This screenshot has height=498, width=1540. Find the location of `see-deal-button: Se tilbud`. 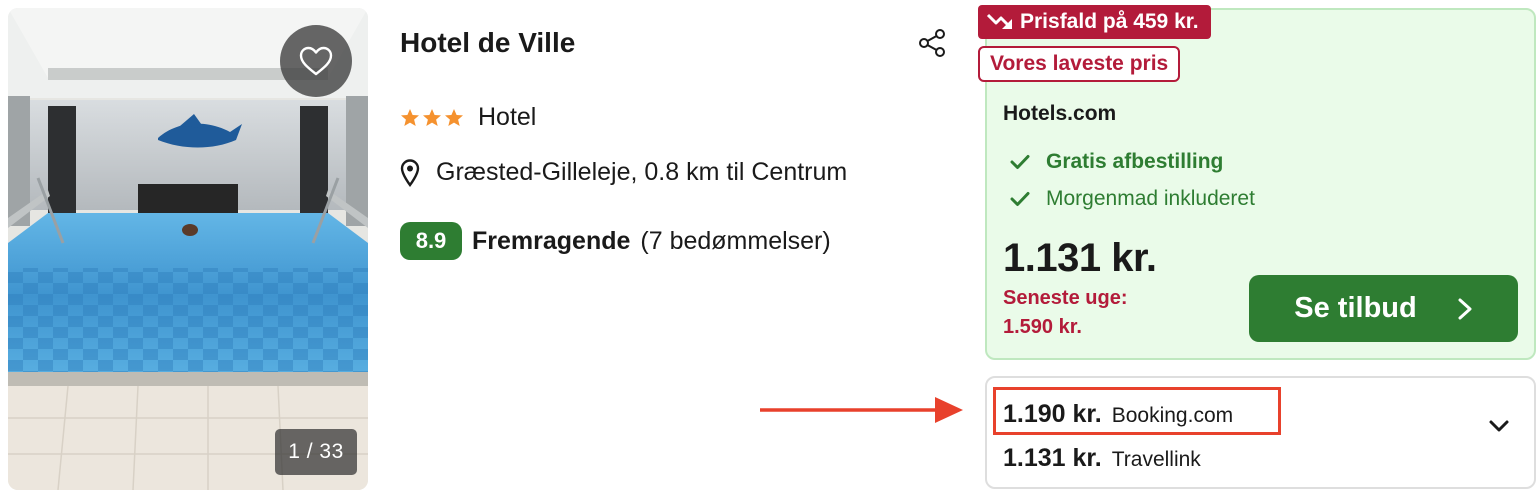

see-deal-button: Se tilbud is located at coordinates (1383, 308).